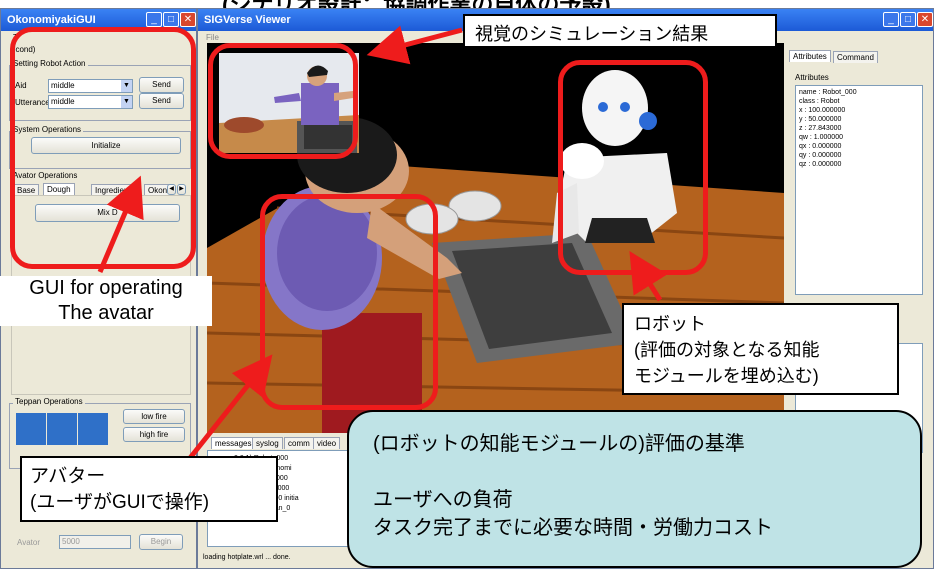 Image resolution: width=934 pixels, height=569 pixels. I want to click on robot-callout-line2: (評価の対象となる知能, so click(727, 350).